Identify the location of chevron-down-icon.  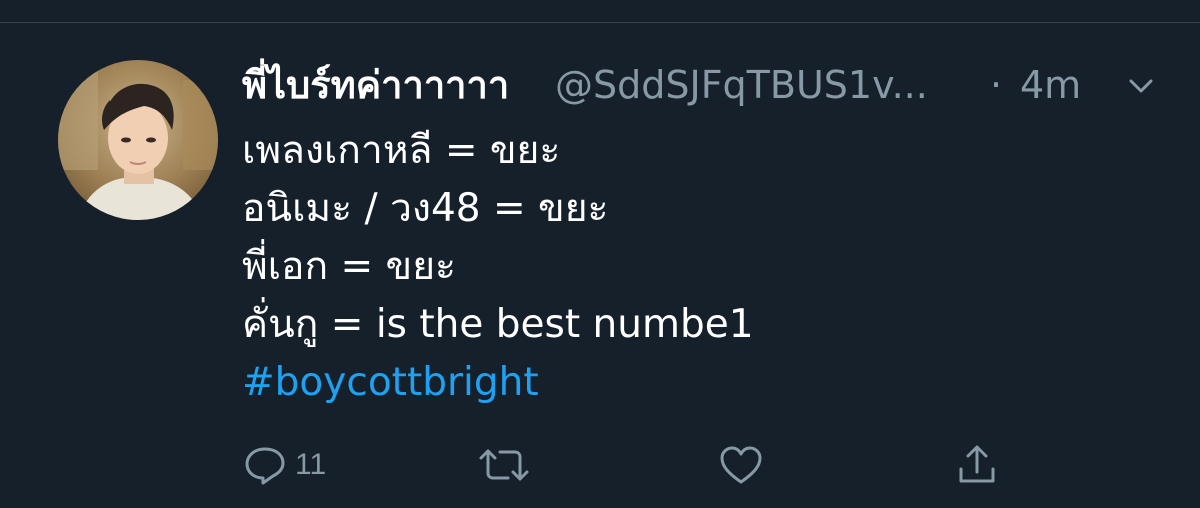
(1141, 86).